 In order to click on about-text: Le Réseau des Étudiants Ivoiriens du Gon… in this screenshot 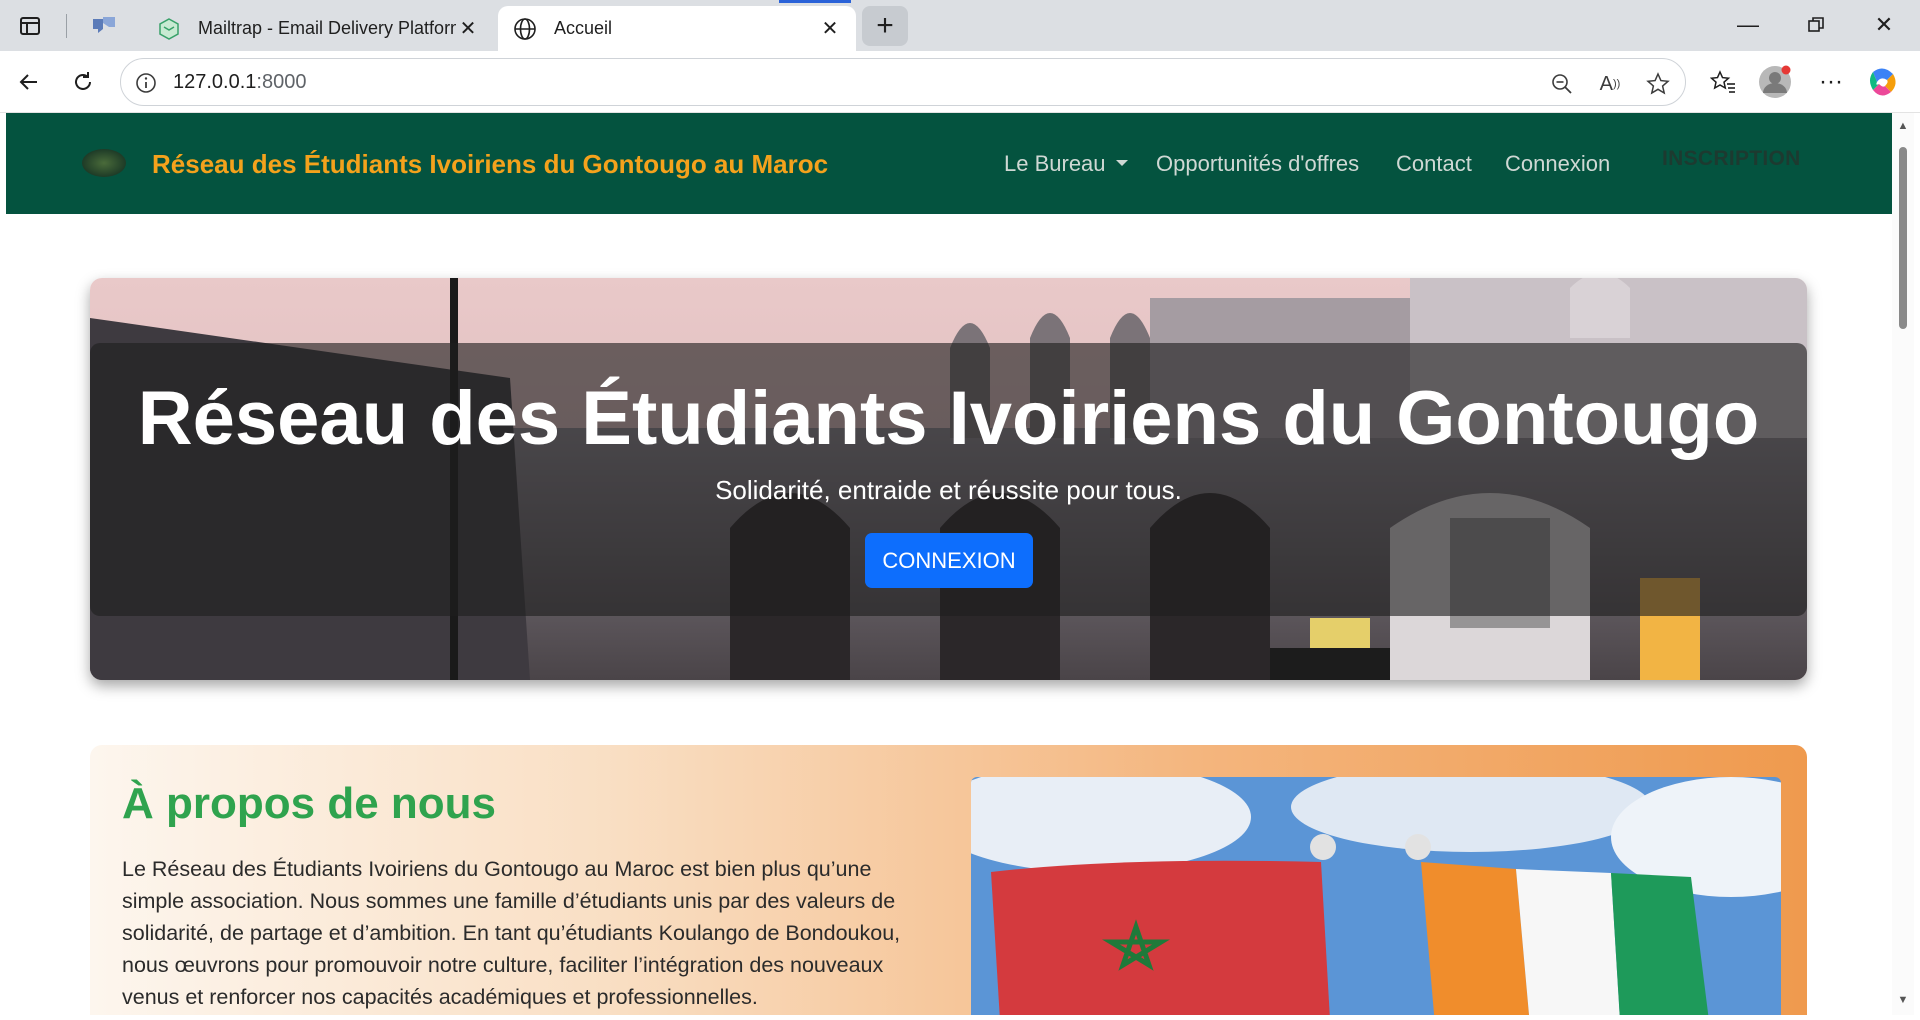, I will do `click(511, 933)`.